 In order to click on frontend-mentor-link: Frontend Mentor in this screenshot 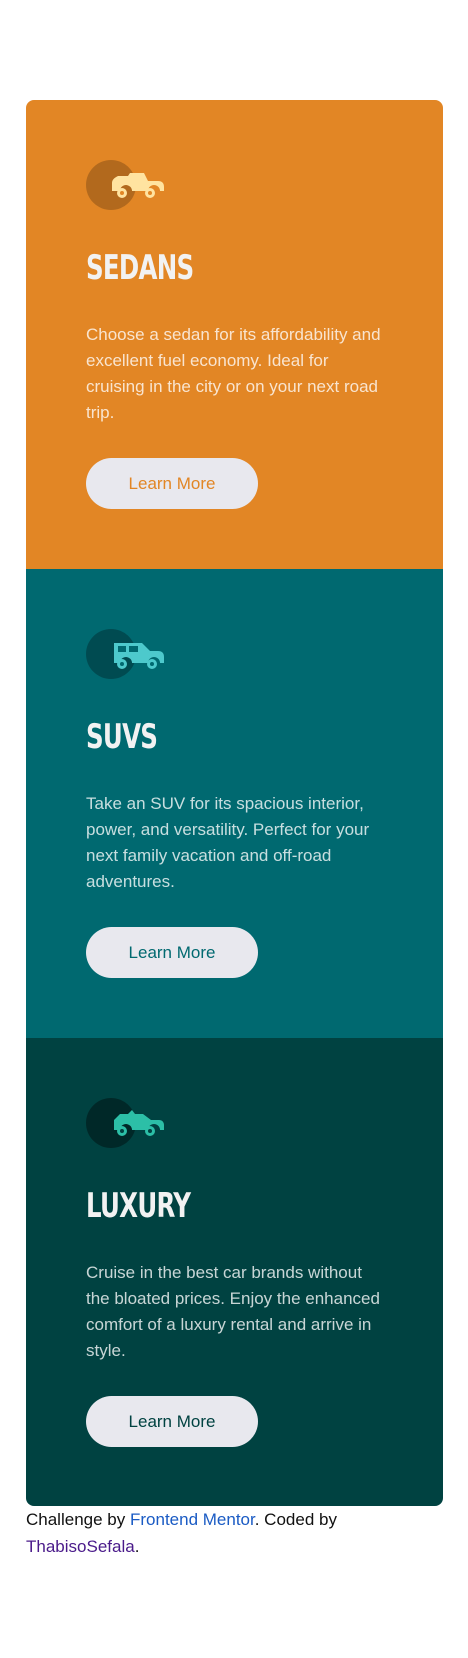, I will do `click(192, 1519)`.